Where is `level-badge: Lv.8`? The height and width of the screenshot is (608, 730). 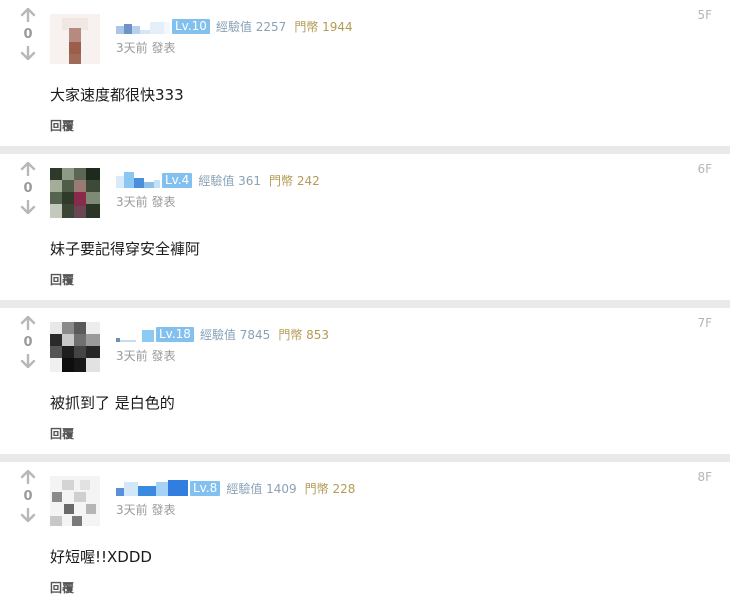
level-badge: Lv.8 is located at coordinates (205, 488).